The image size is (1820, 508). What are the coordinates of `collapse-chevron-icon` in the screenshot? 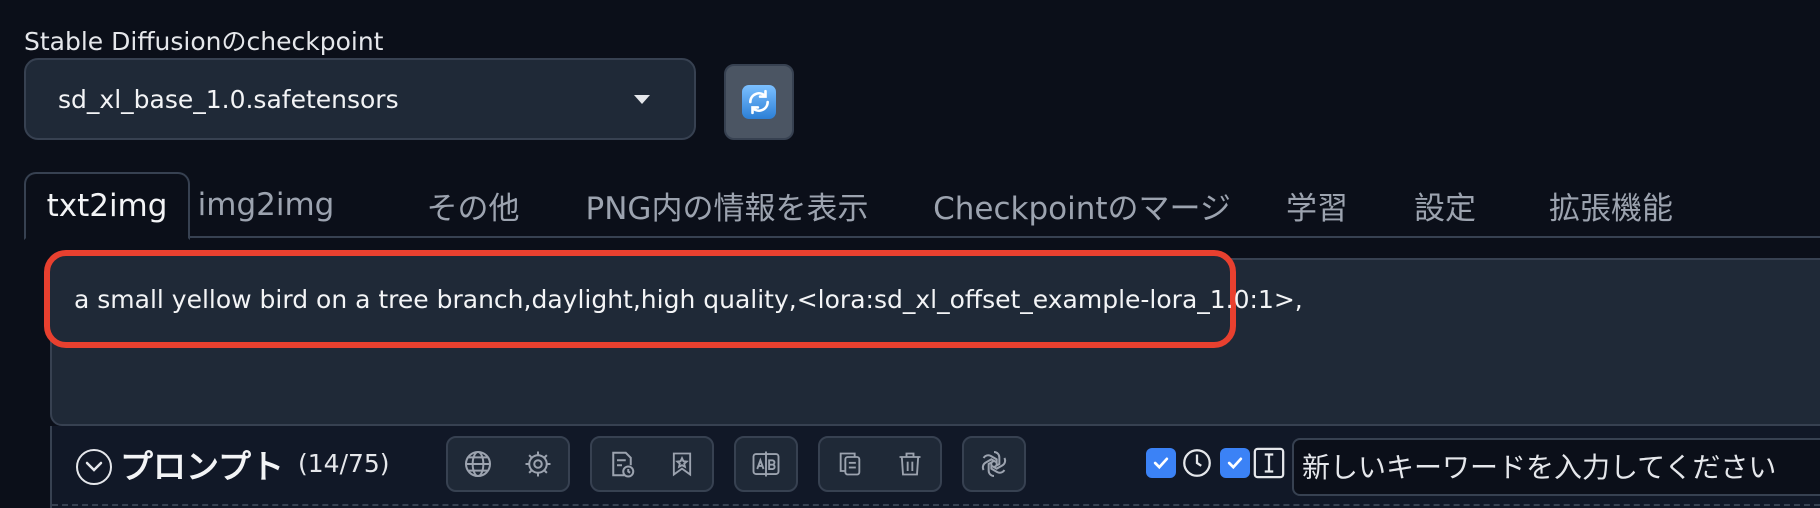 It's located at (94, 467).